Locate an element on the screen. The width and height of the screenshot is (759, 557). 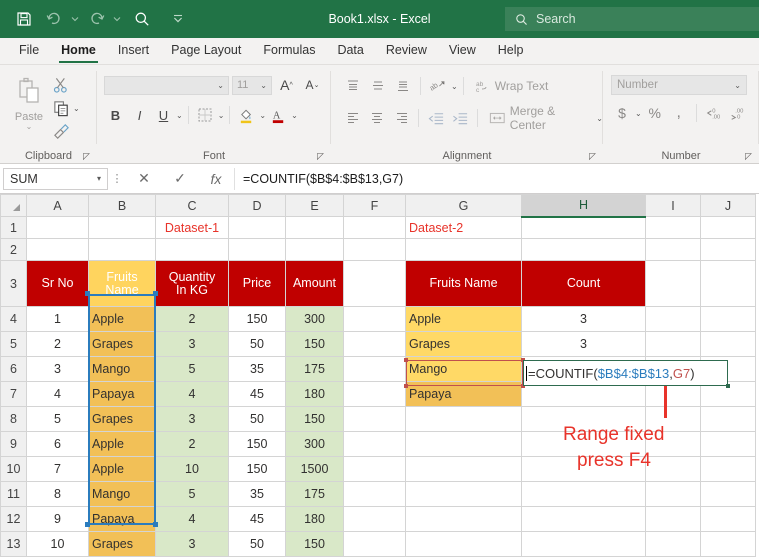
tab-data: Data is located at coordinates (350, 52).